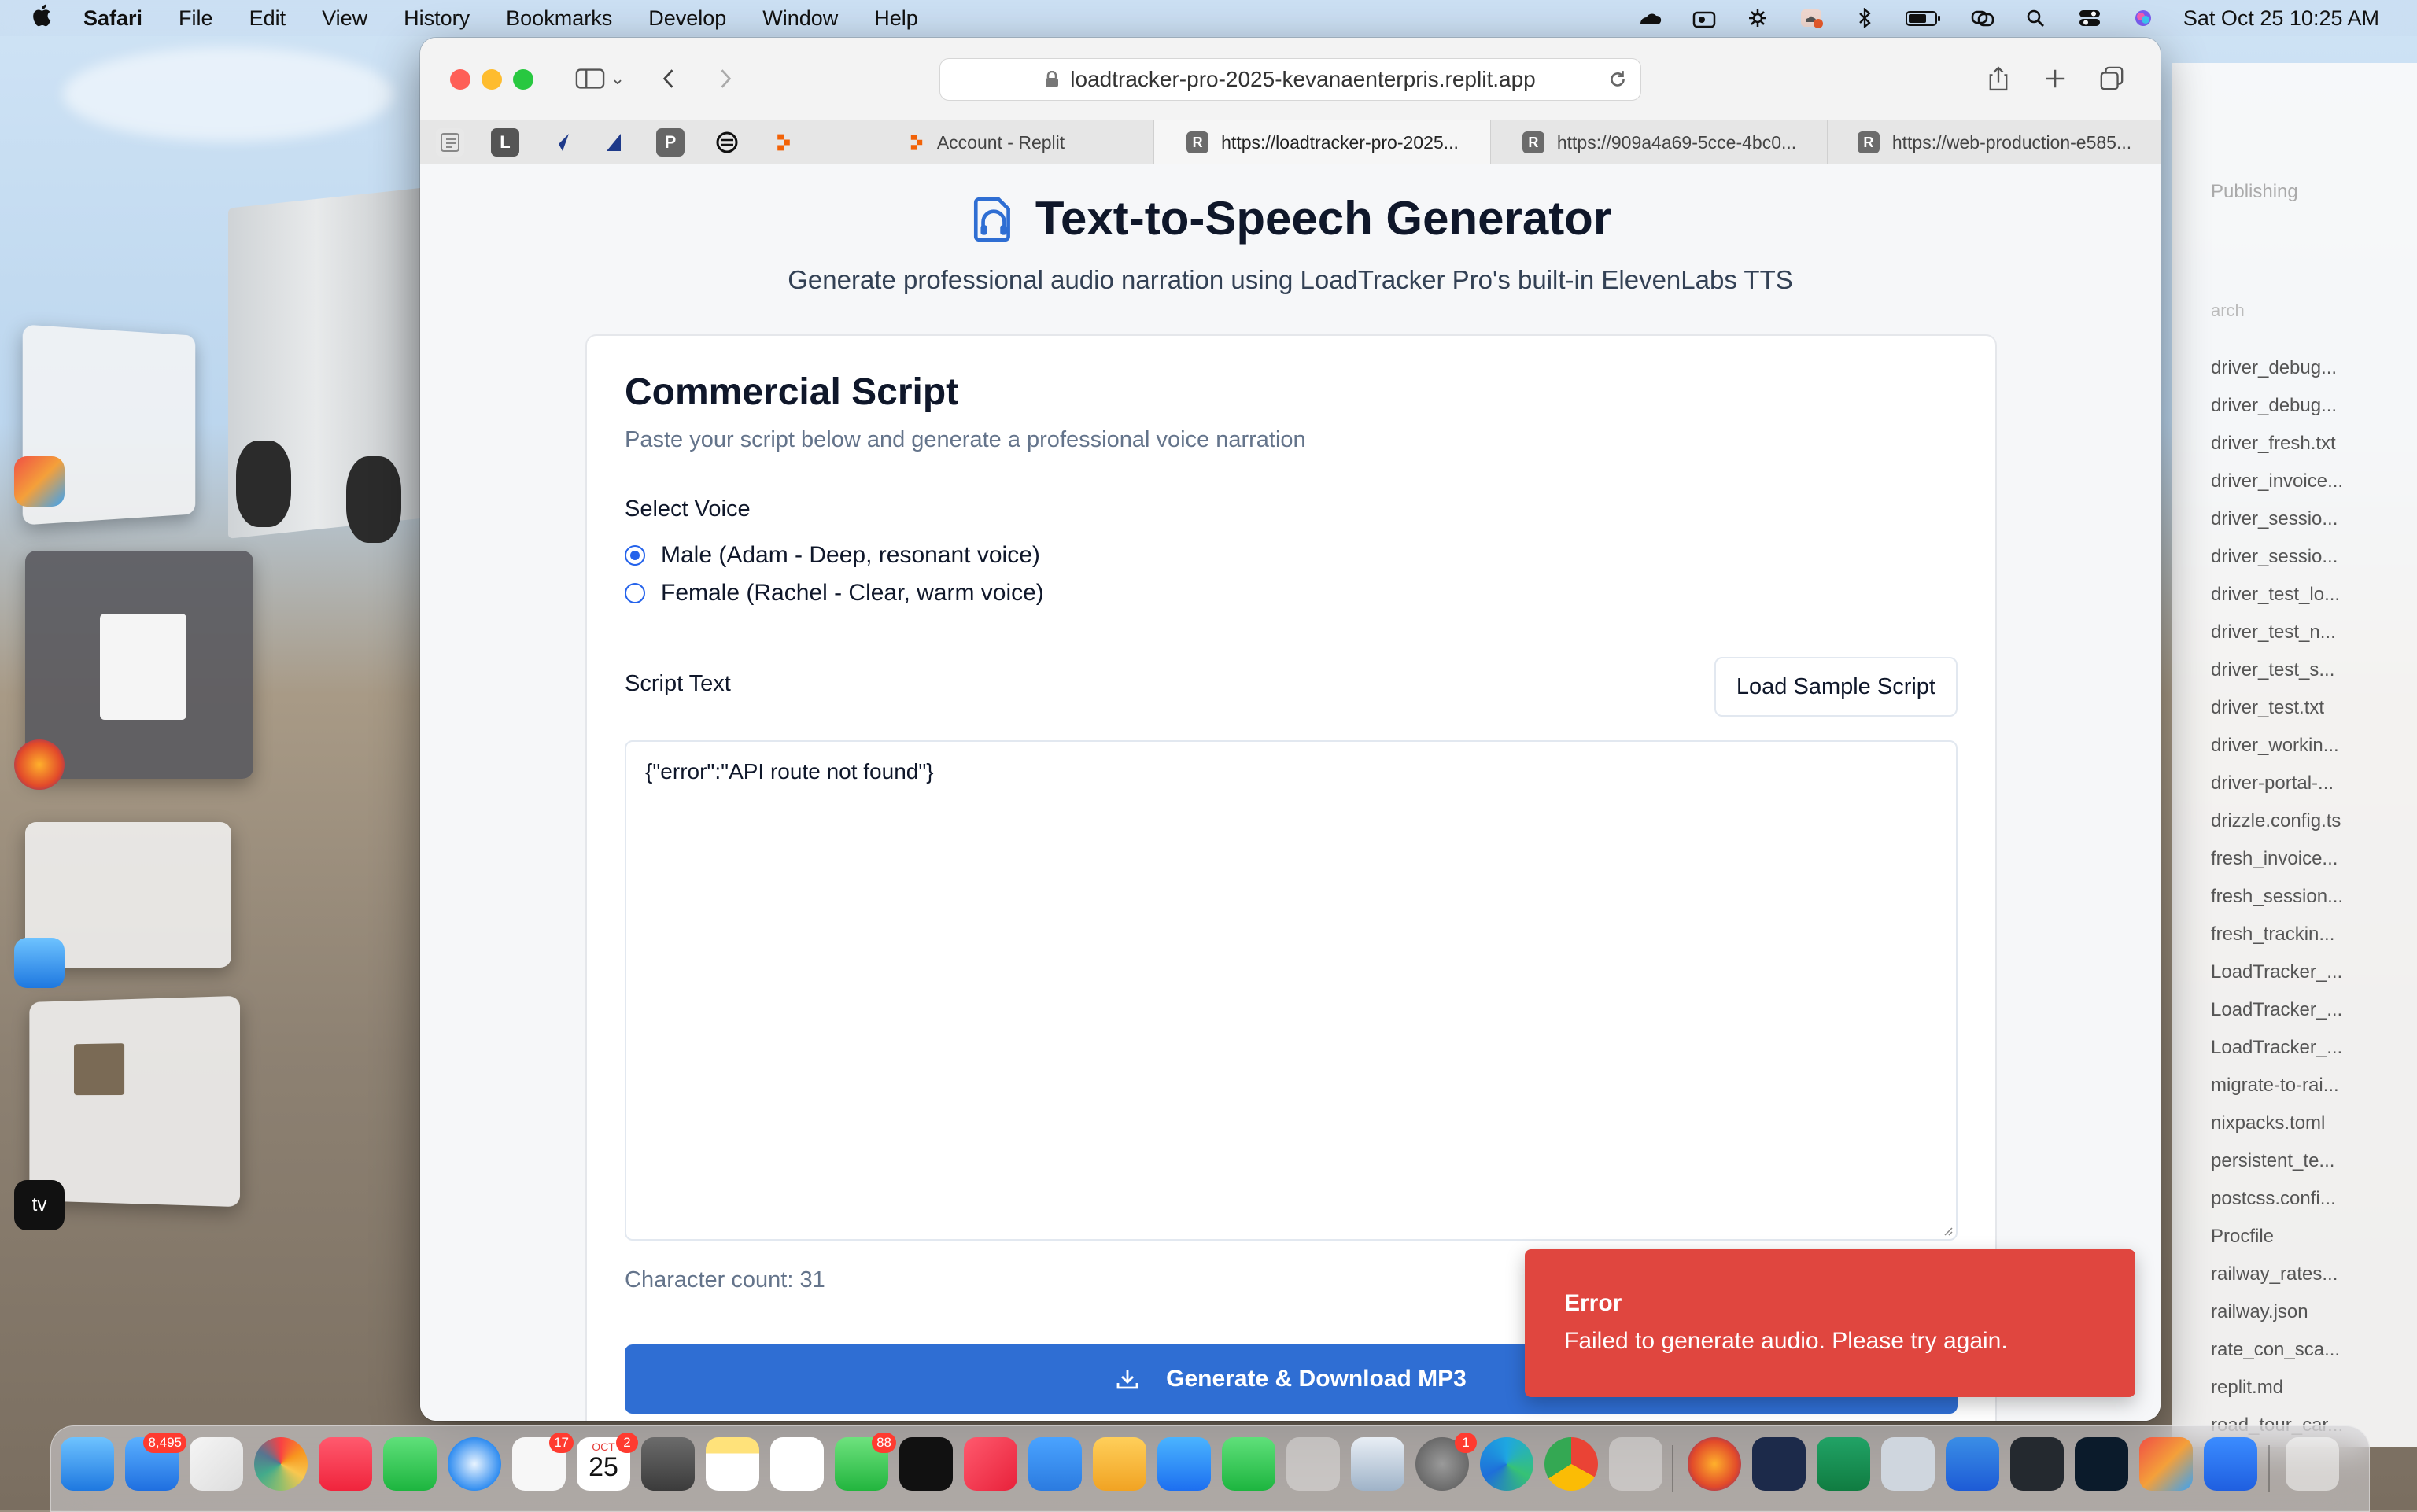 Image resolution: width=2417 pixels, height=1512 pixels. I want to click on control-center-icon, so click(2089, 18).